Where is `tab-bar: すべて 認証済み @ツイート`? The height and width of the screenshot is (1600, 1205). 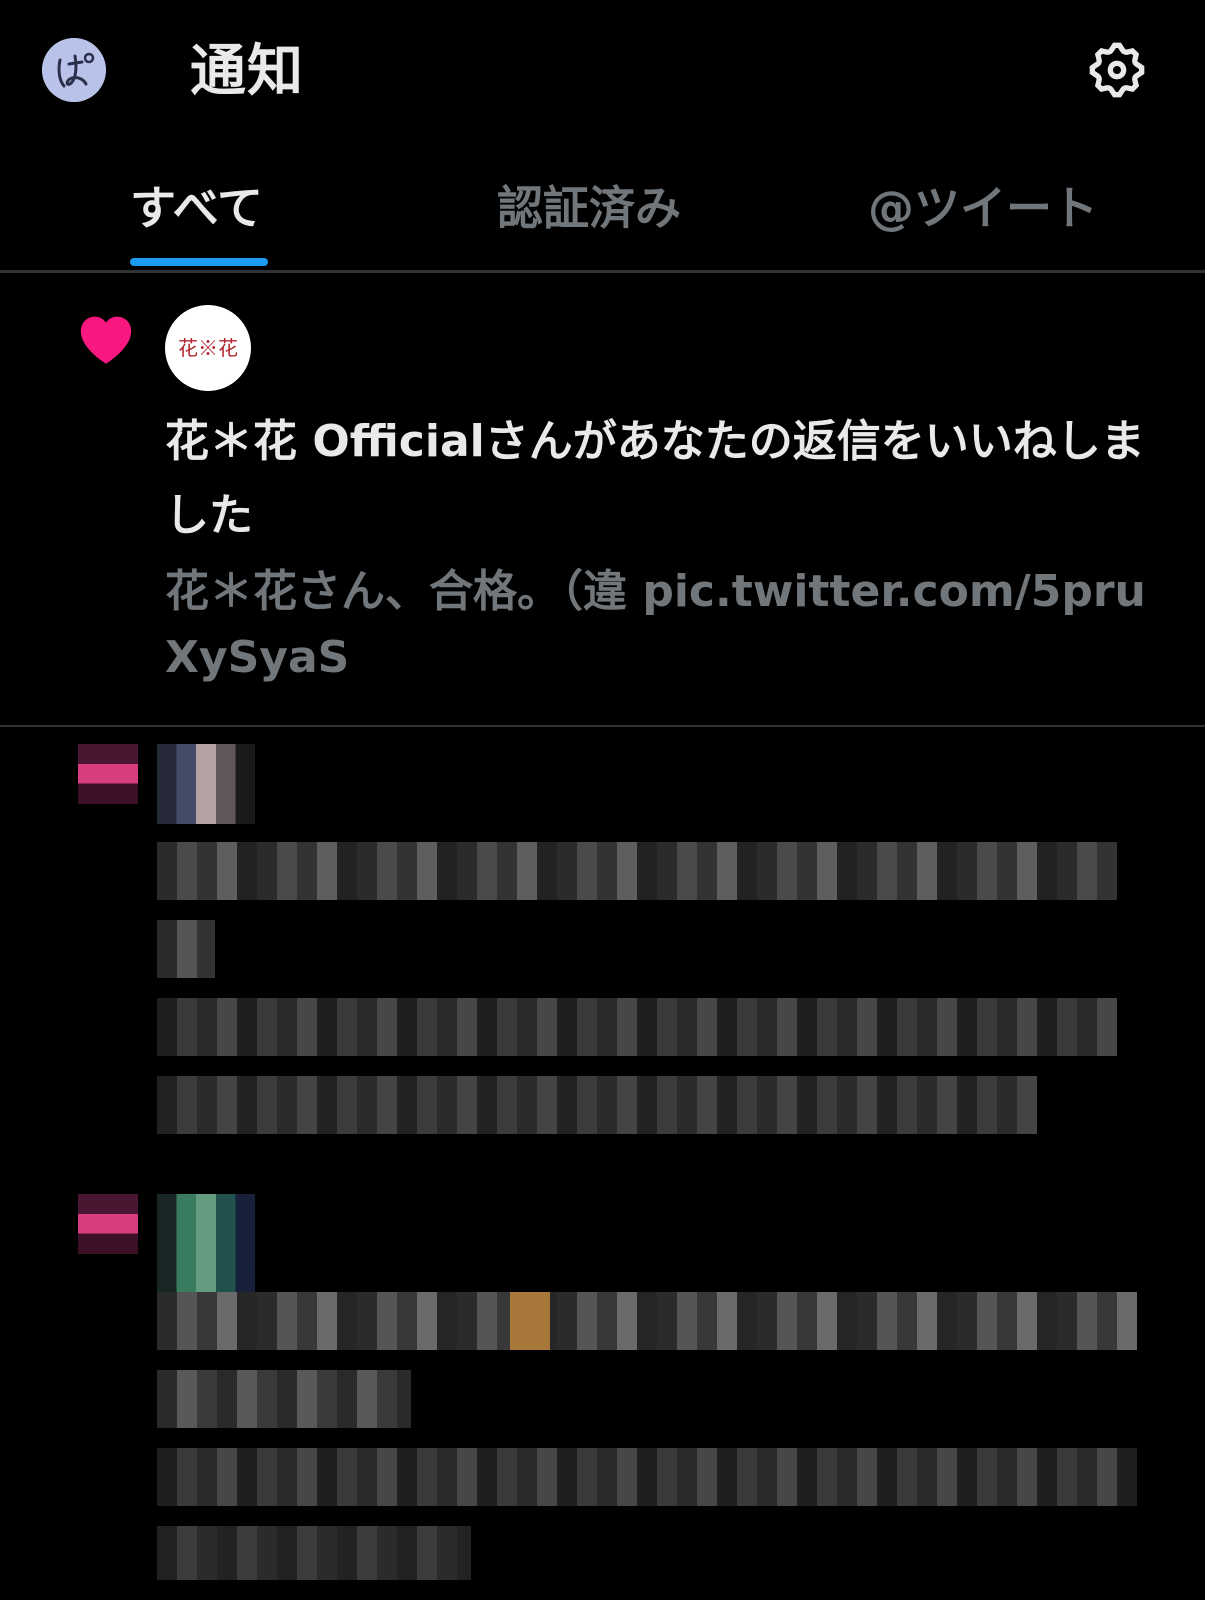 tab-bar: すべて 認証済み @ツイート is located at coordinates (602, 211).